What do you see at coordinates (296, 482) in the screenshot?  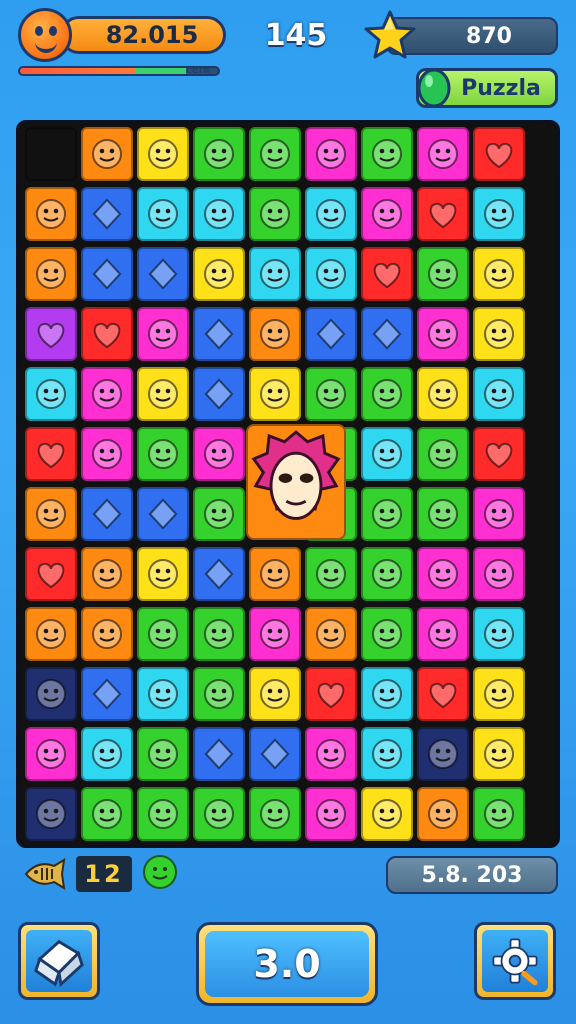 I see `special-mask-tile` at bounding box center [296, 482].